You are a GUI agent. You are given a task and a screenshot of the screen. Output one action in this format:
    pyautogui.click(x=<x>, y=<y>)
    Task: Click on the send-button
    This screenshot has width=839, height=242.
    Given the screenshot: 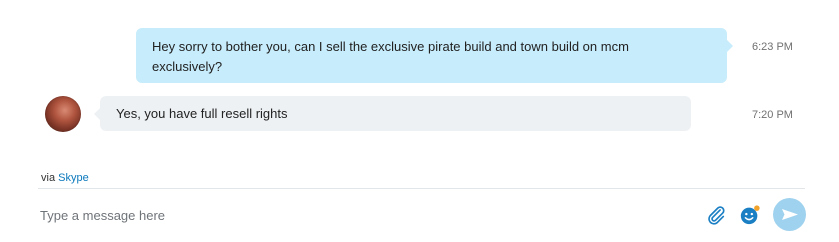 What is the action you would take?
    pyautogui.click(x=789, y=214)
    